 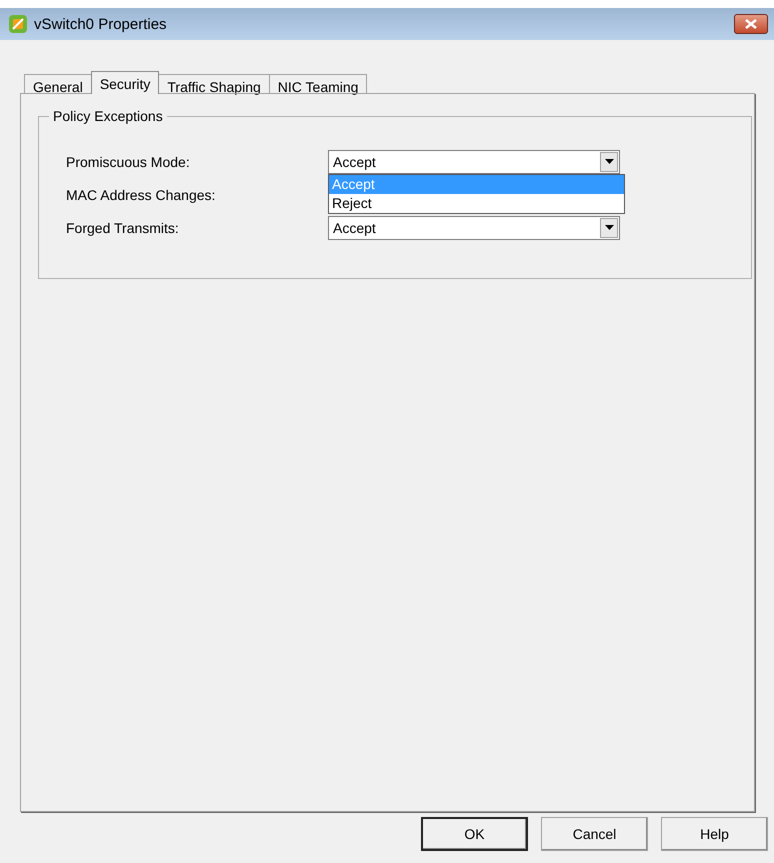 What do you see at coordinates (476, 203) in the screenshot?
I see `dropdown-option: Reject` at bounding box center [476, 203].